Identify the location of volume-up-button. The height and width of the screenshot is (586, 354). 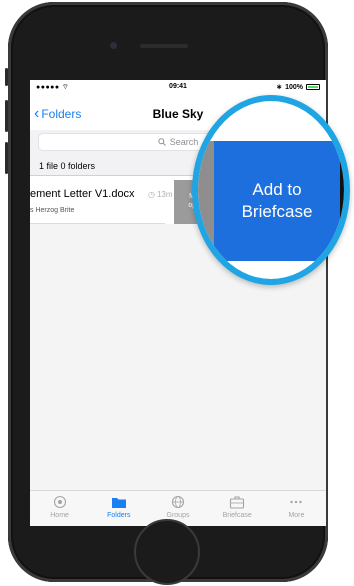
(6, 116).